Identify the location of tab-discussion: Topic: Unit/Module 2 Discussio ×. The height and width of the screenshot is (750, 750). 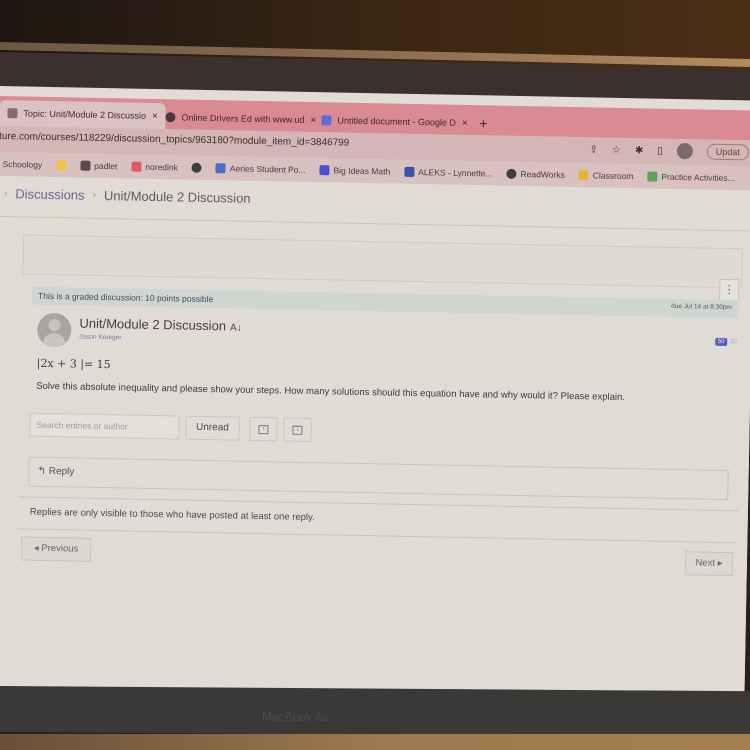
(83, 114).